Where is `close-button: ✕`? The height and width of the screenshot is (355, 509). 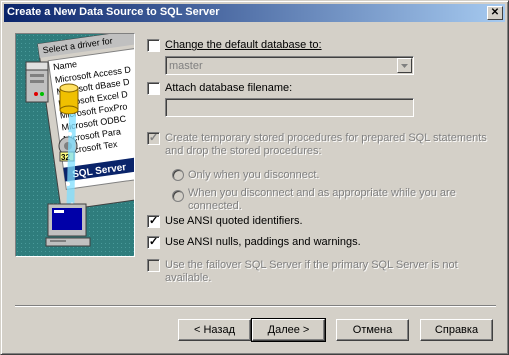
close-button: ✕ is located at coordinates (495, 13).